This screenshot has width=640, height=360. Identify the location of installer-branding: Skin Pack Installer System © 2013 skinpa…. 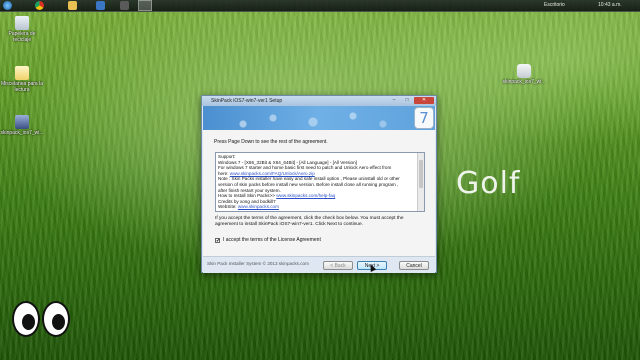
(258, 263).